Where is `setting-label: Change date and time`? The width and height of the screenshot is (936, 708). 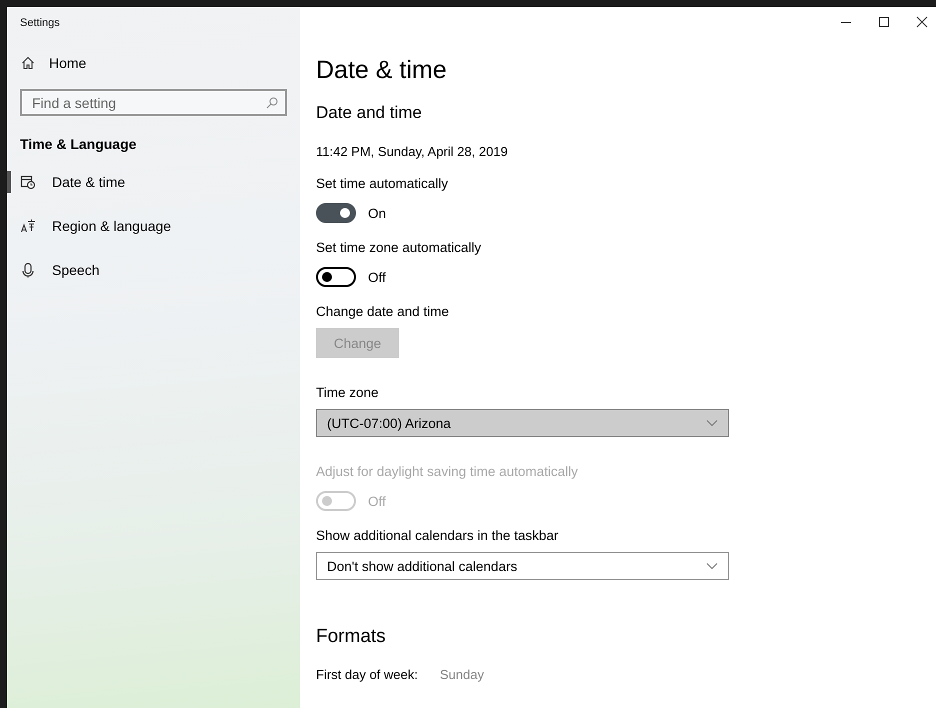 setting-label: Change date and time is located at coordinates (382, 312).